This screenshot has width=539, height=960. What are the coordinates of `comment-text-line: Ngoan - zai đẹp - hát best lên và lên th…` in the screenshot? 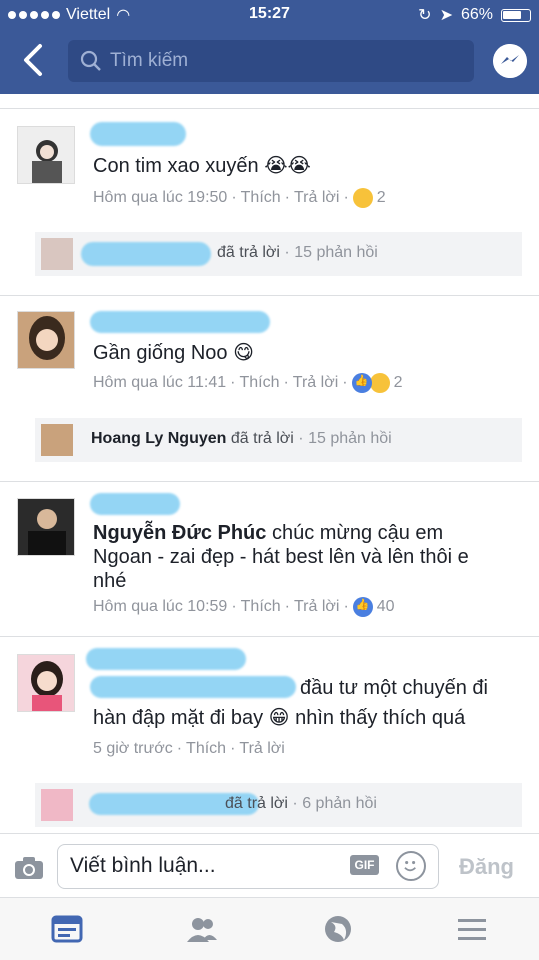 It's located at (281, 557).